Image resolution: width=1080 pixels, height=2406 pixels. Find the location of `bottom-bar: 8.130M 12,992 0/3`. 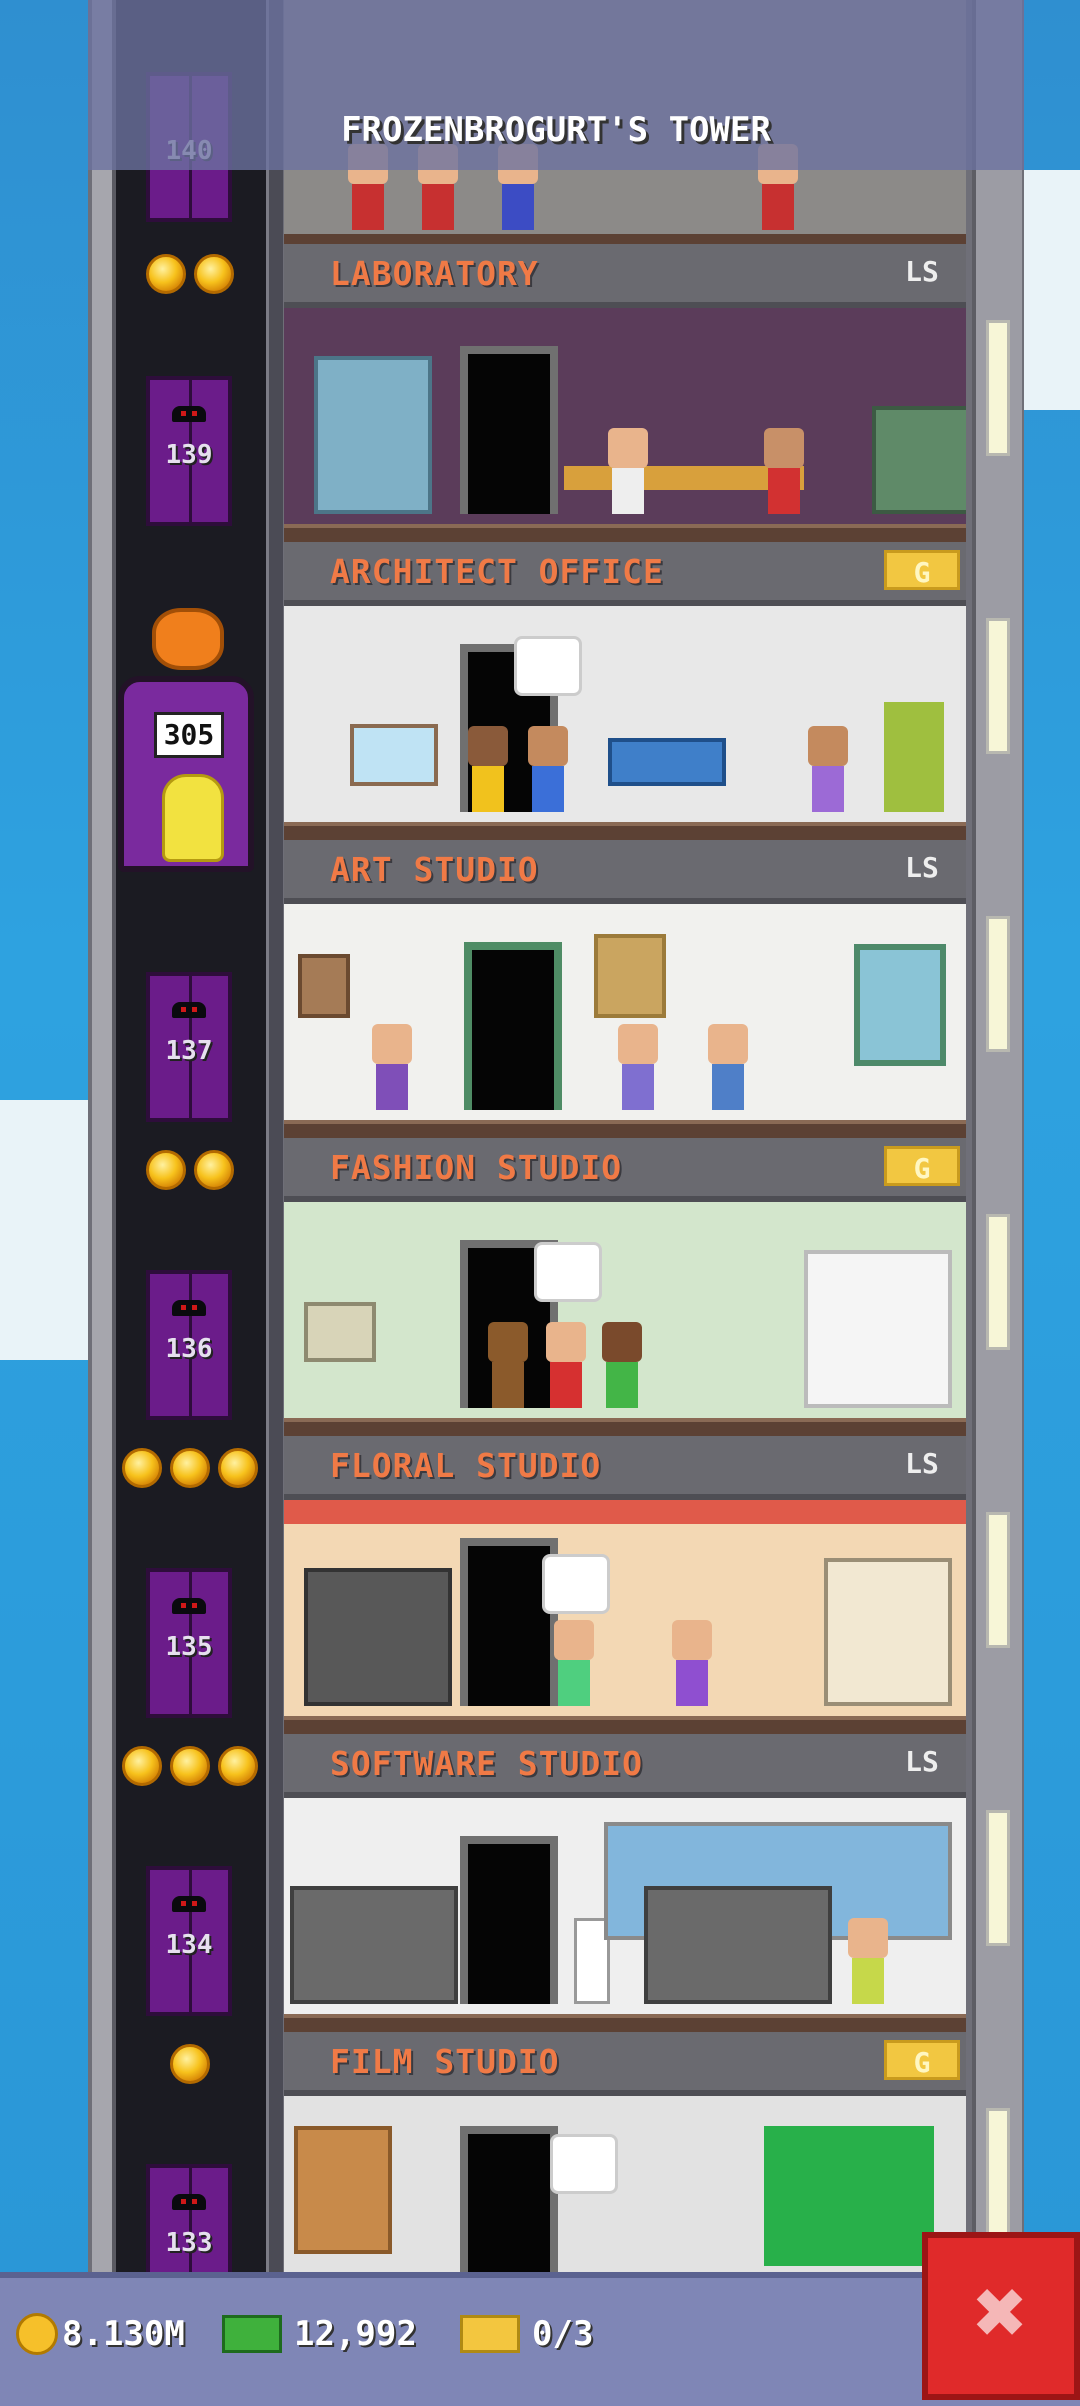

bottom-bar: 8.130M 12,992 0/3 is located at coordinates (540, 2339).